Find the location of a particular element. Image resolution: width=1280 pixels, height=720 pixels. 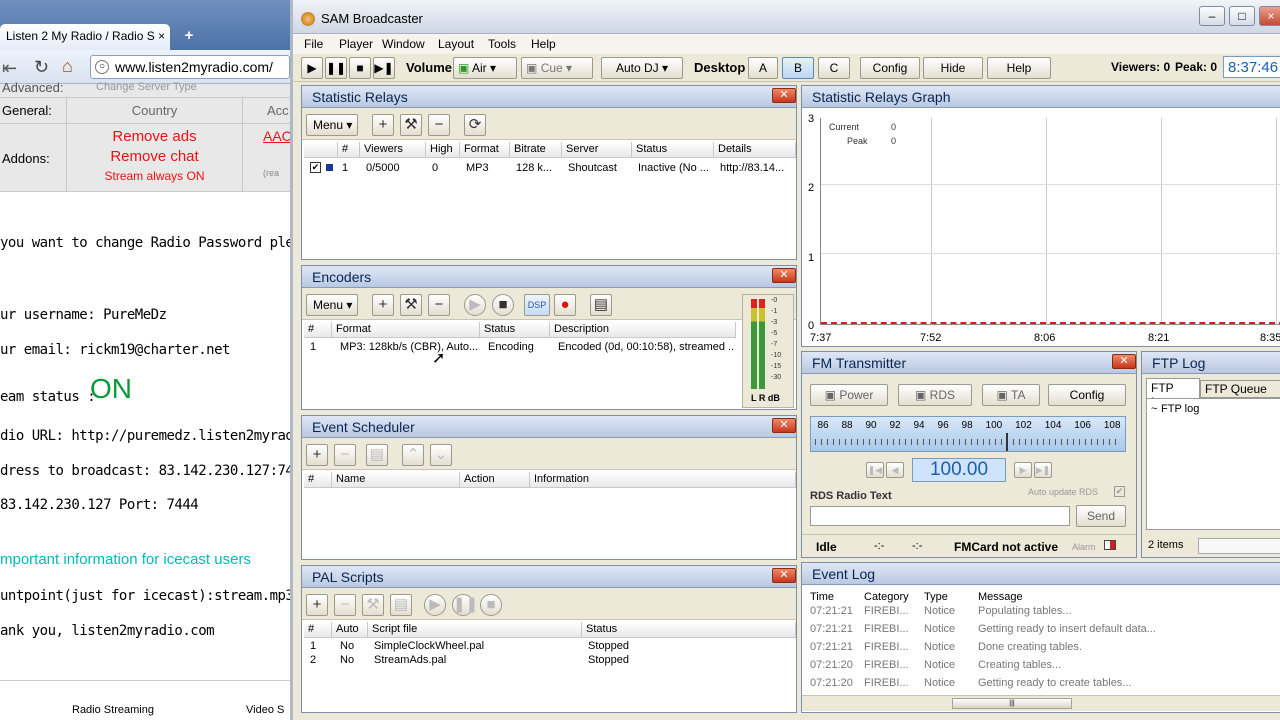

scrollbar-thumb: ||| is located at coordinates (1012, 703).